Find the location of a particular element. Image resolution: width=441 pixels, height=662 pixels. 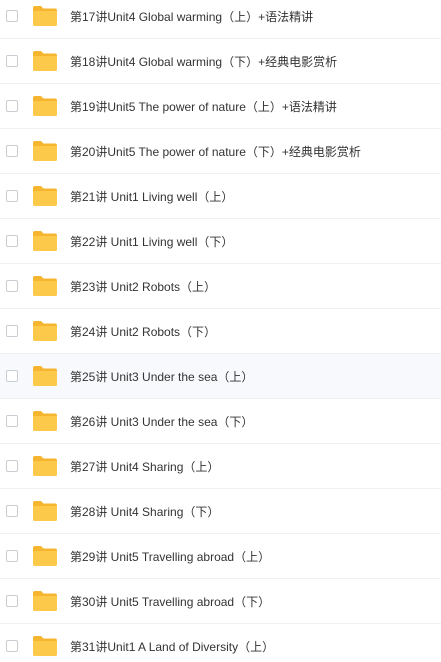

file-name-link: 第30讲 Unit5 Travelling abroad（下） is located at coordinates (170, 601).